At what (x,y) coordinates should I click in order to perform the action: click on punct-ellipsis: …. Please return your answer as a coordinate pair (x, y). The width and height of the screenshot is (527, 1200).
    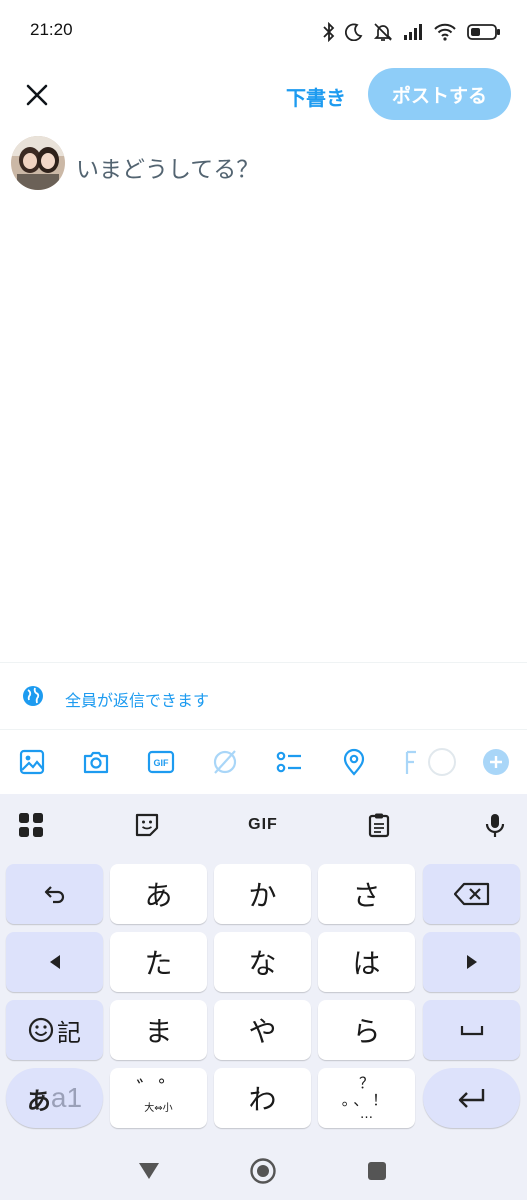
    Looking at the image, I should click on (366, 1114).